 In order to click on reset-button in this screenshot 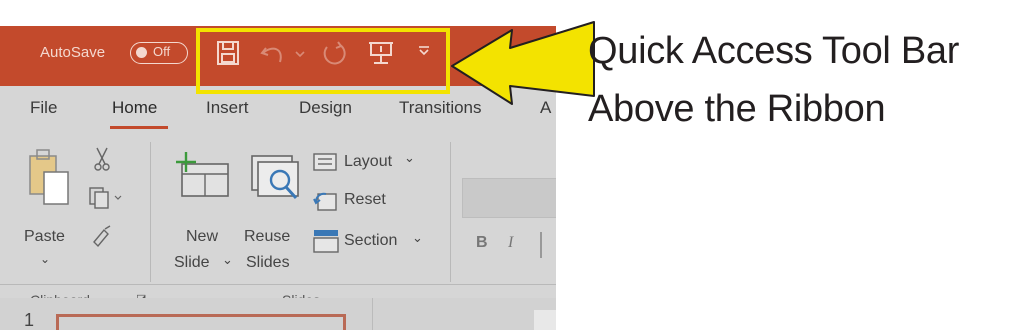, I will do `click(325, 203)`.